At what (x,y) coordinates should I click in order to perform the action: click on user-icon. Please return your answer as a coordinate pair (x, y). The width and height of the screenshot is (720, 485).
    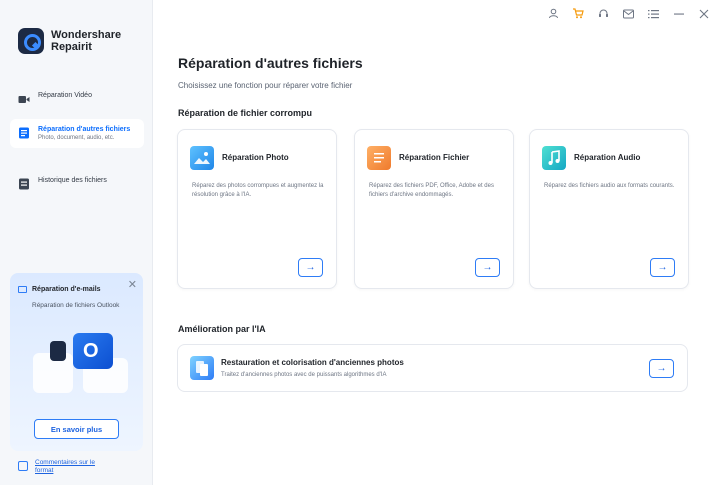
    Looking at the image, I should click on (553, 13).